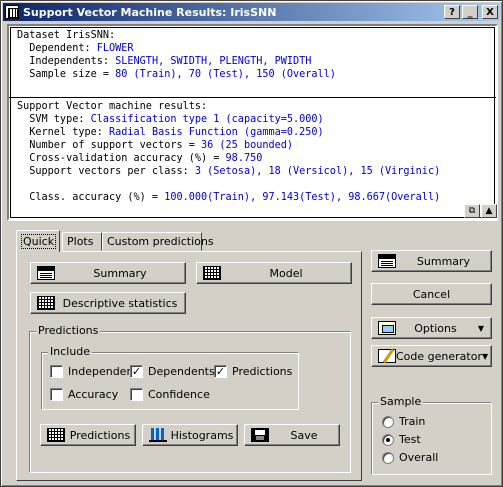 Image resolution: width=503 pixels, height=487 pixels. What do you see at coordinates (108, 273) in the screenshot?
I see `summary-quick-button: Summary` at bounding box center [108, 273].